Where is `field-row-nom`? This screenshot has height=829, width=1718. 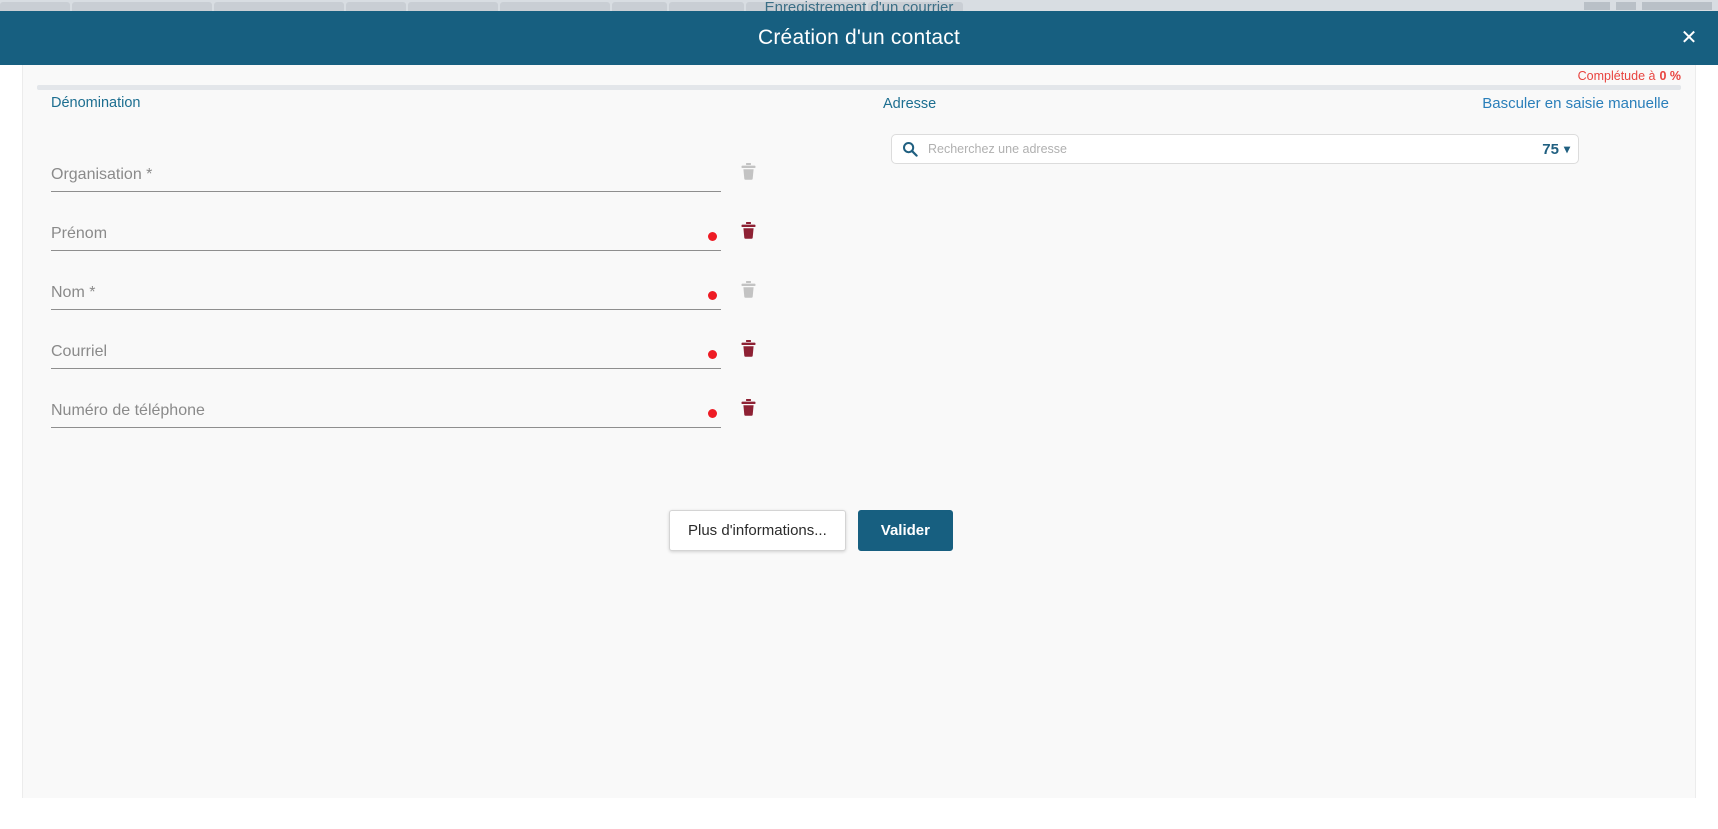
field-row-nom is located at coordinates (467, 280).